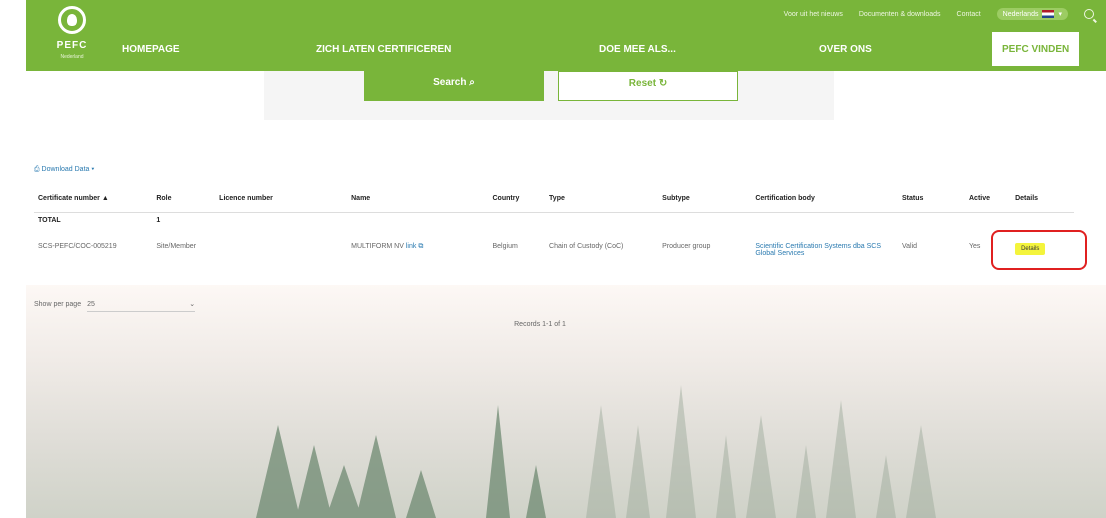 The image size is (1106, 518). What do you see at coordinates (91, 304) in the screenshot?
I see `per-page-value: 25` at bounding box center [91, 304].